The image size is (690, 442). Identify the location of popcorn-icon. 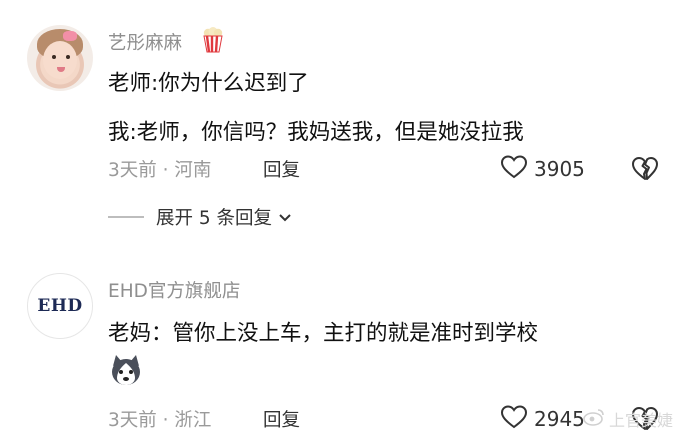
(213, 42).